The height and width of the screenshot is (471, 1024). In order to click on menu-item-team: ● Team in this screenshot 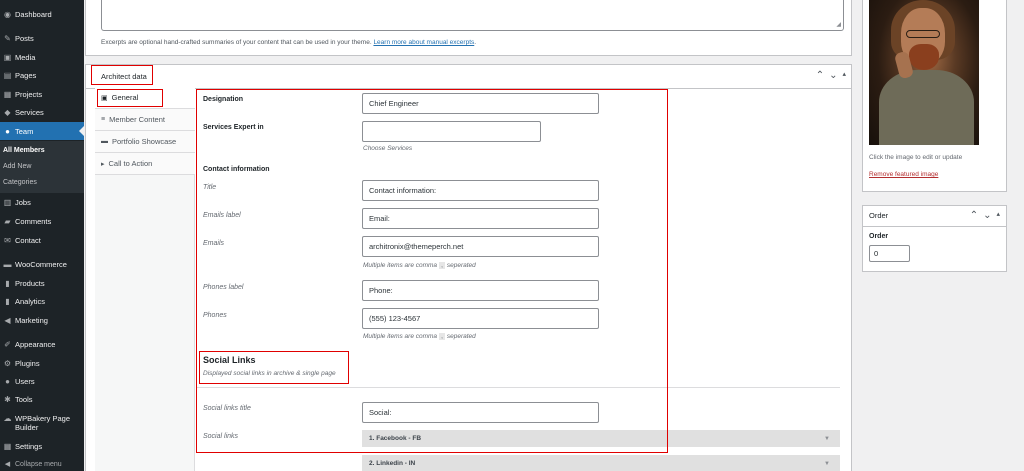, I will do `click(42, 131)`.